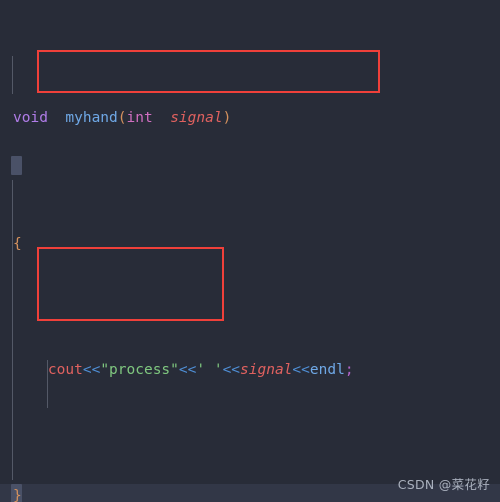  What do you see at coordinates (139, 117) in the screenshot?
I see `token-type-int: int` at bounding box center [139, 117].